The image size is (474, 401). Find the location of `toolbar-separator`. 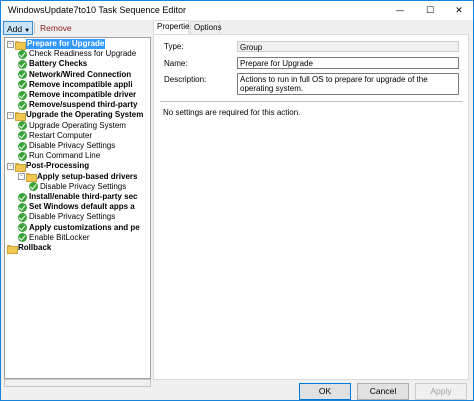

toolbar-separator is located at coordinates (34, 28).